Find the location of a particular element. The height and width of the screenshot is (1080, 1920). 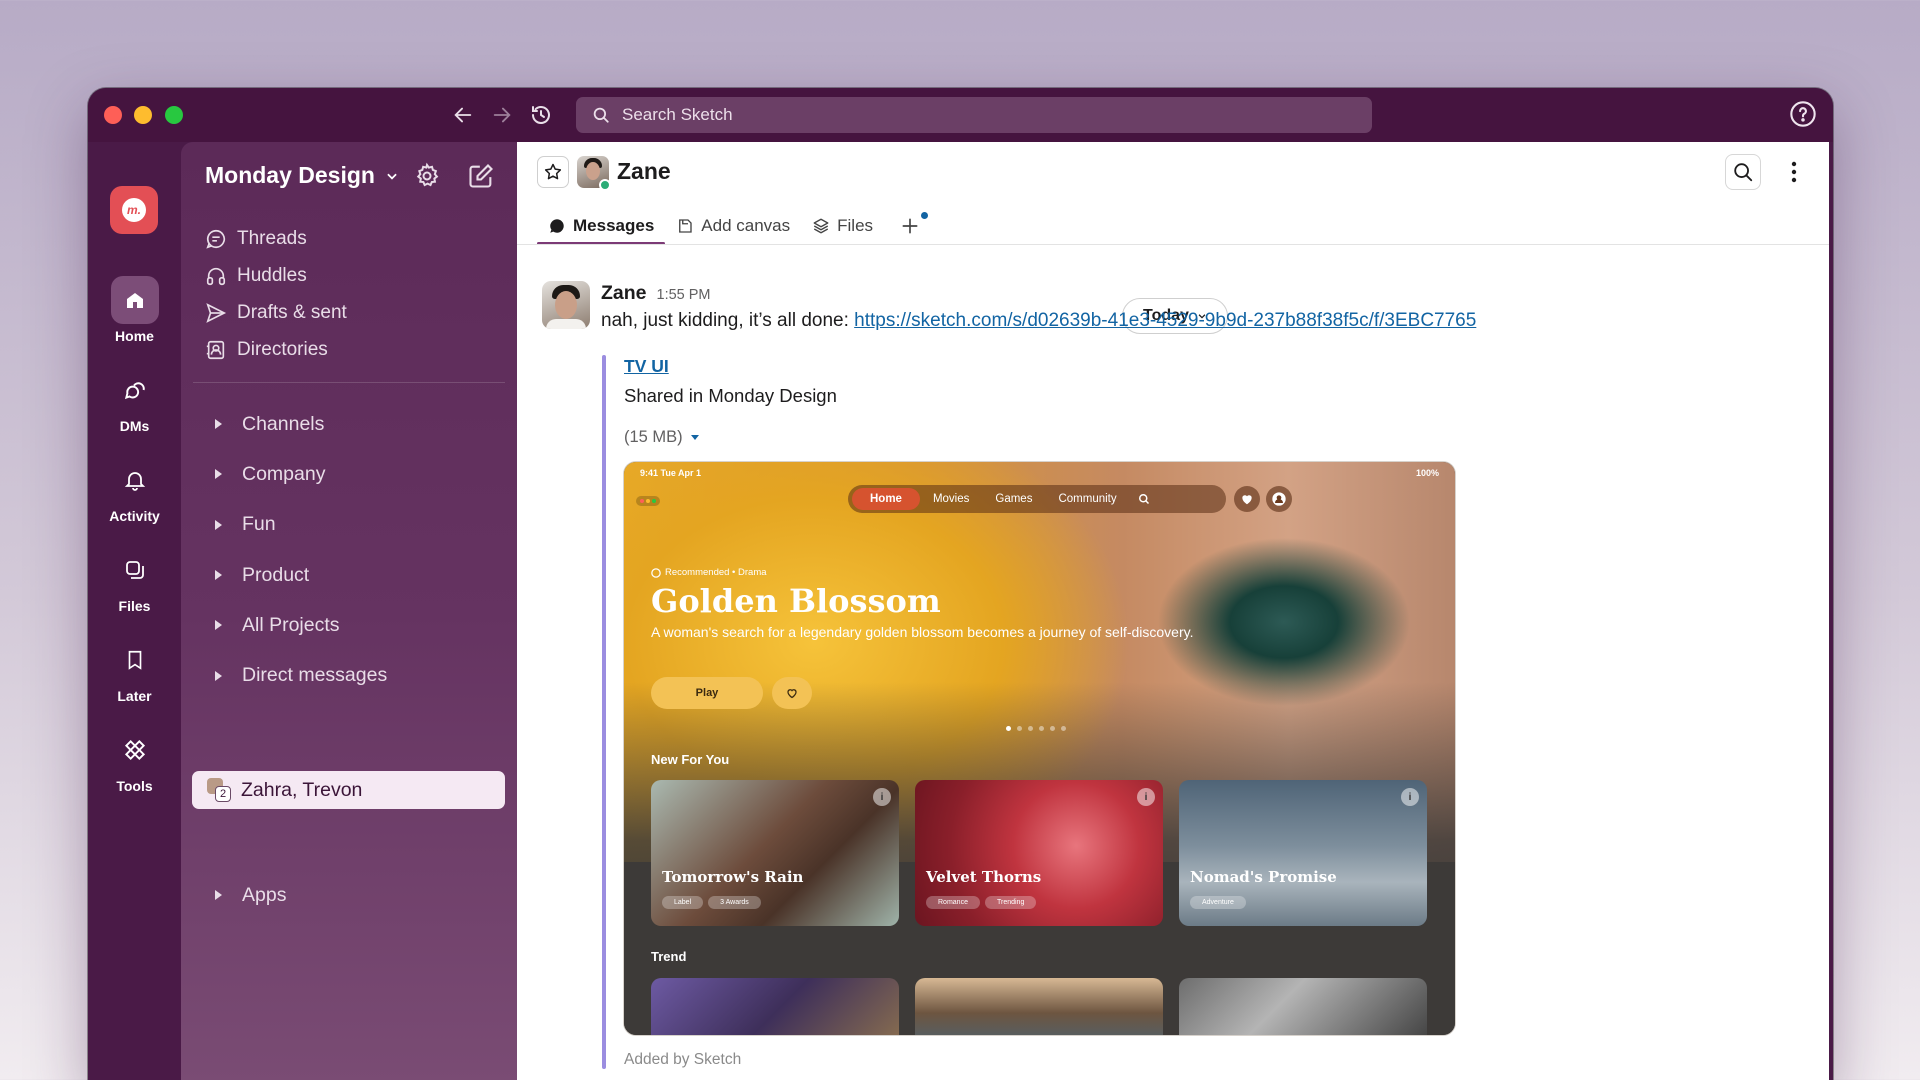

workspace-initial: m. is located at coordinates (134, 210).